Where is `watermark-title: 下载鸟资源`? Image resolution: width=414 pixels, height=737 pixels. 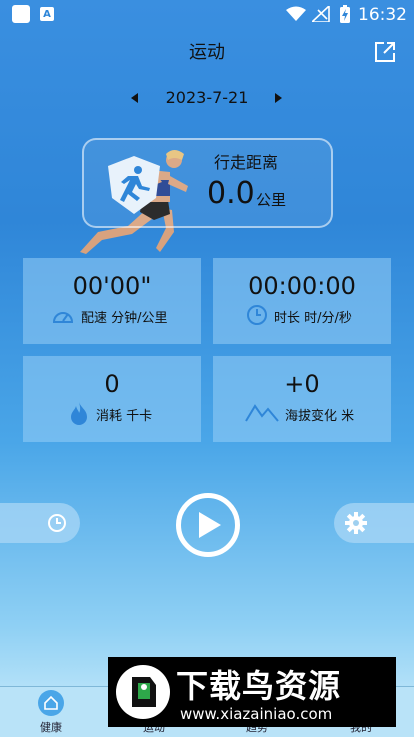
watermark-title: 下载鸟资源 is located at coordinates (259, 686).